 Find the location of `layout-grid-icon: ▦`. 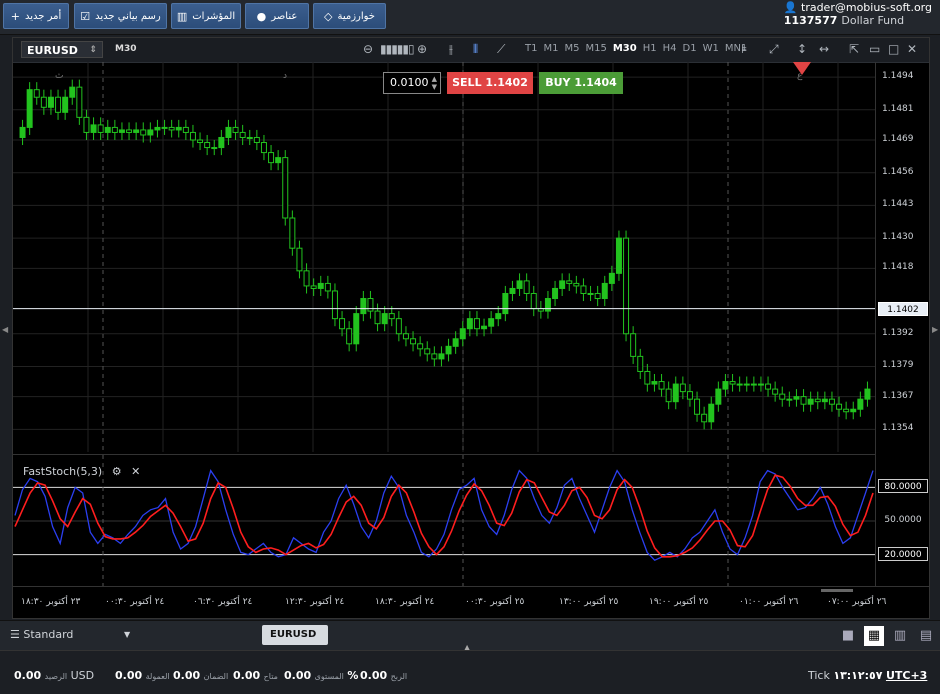

layout-grid-icon: ▦ is located at coordinates (874, 636).